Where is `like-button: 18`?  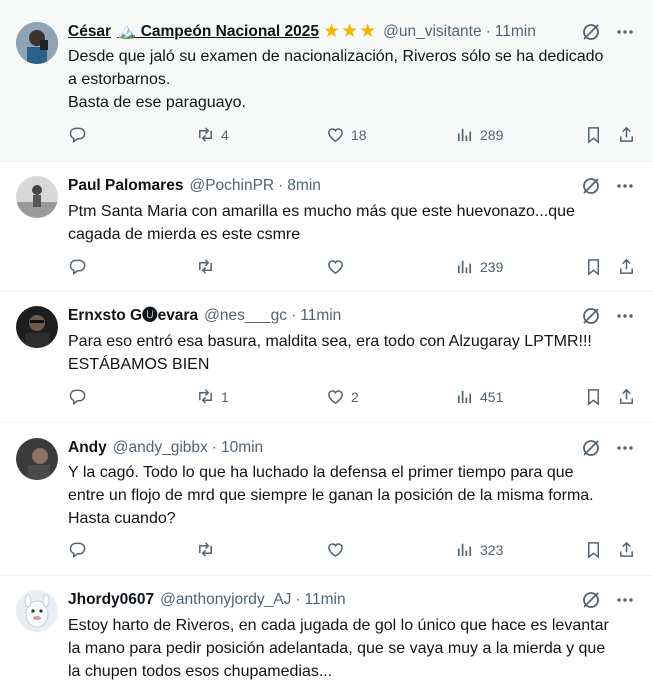
like-button: 18 is located at coordinates (346, 134).